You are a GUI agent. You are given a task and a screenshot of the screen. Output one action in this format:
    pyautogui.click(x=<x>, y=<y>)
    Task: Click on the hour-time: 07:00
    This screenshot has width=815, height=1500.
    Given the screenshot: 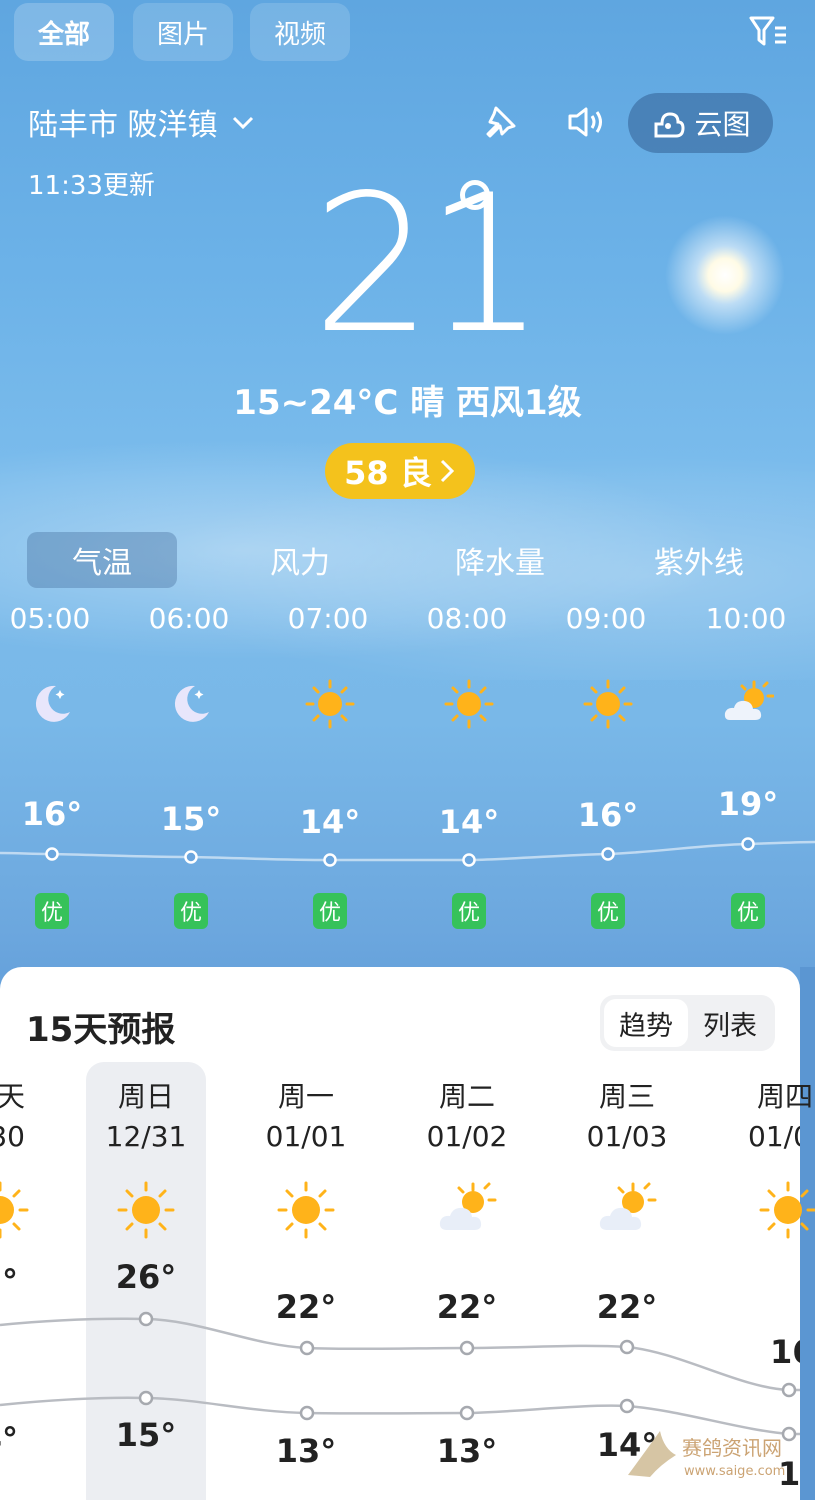 What is the action you would take?
    pyautogui.click(x=328, y=618)
    